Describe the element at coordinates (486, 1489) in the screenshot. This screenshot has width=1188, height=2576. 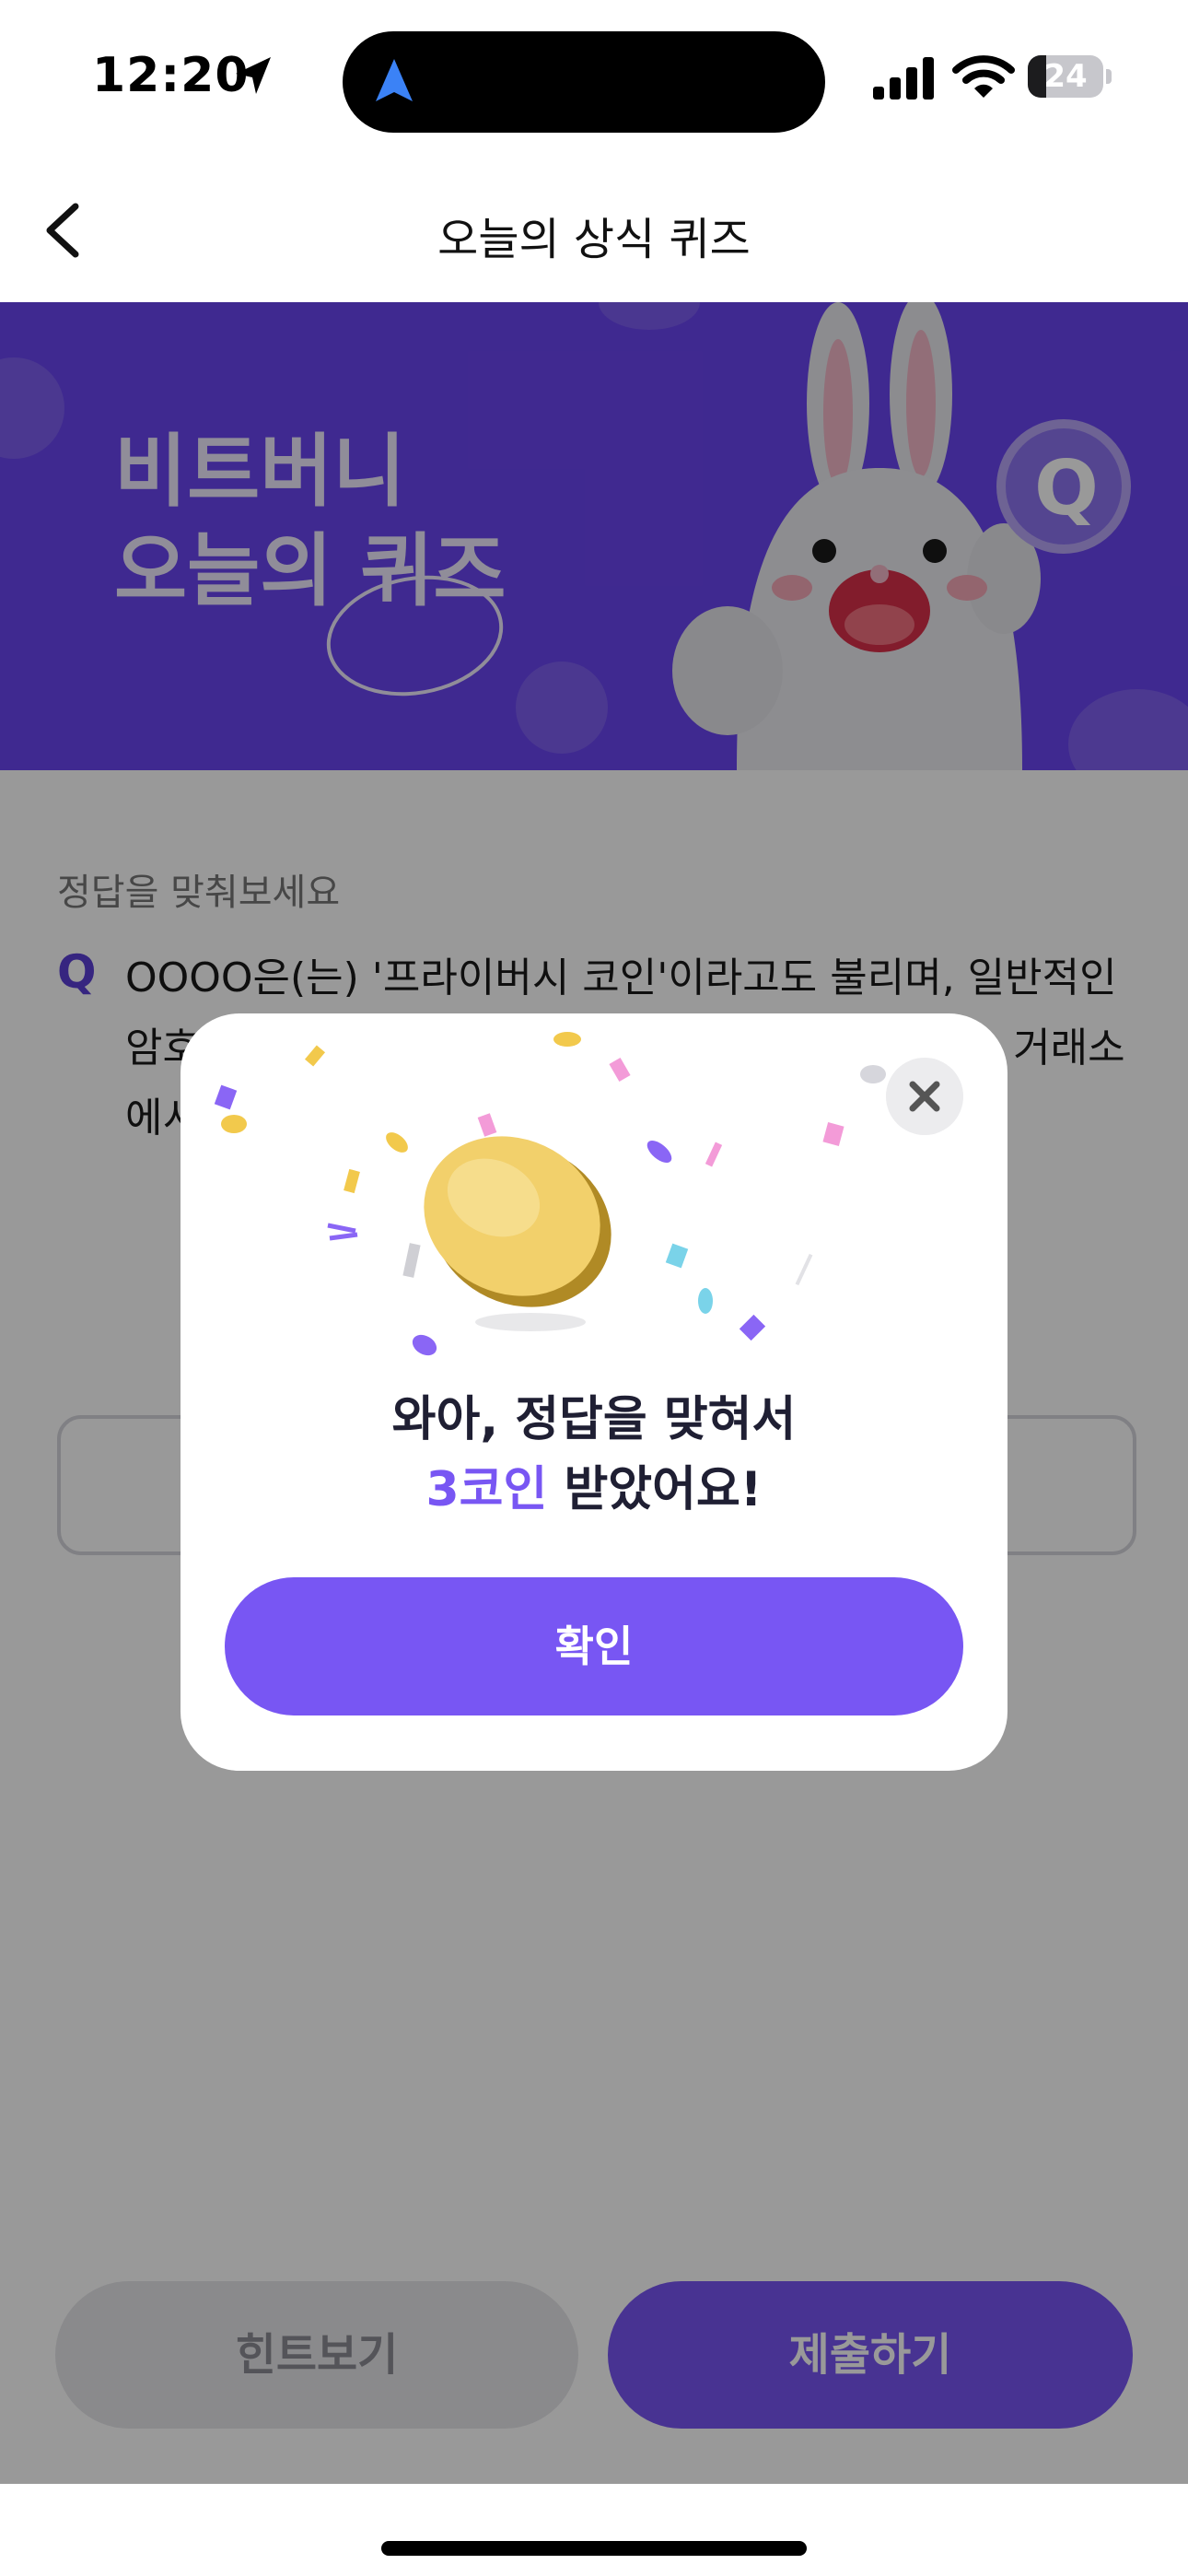
I see `reward-amount: 3코인` at that location.